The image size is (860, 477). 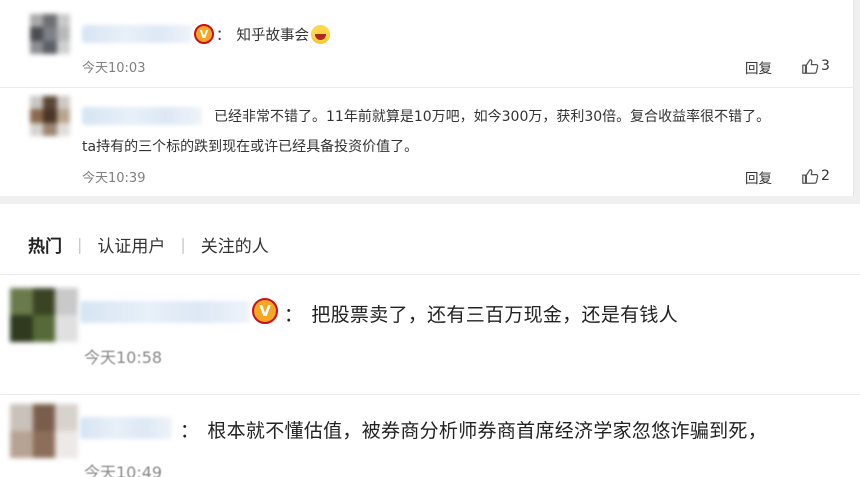 What do you see at coordinates (123, 357) in the screenshot?
I see `comment-time: 今天10:58` at bounding box center [123, 357].